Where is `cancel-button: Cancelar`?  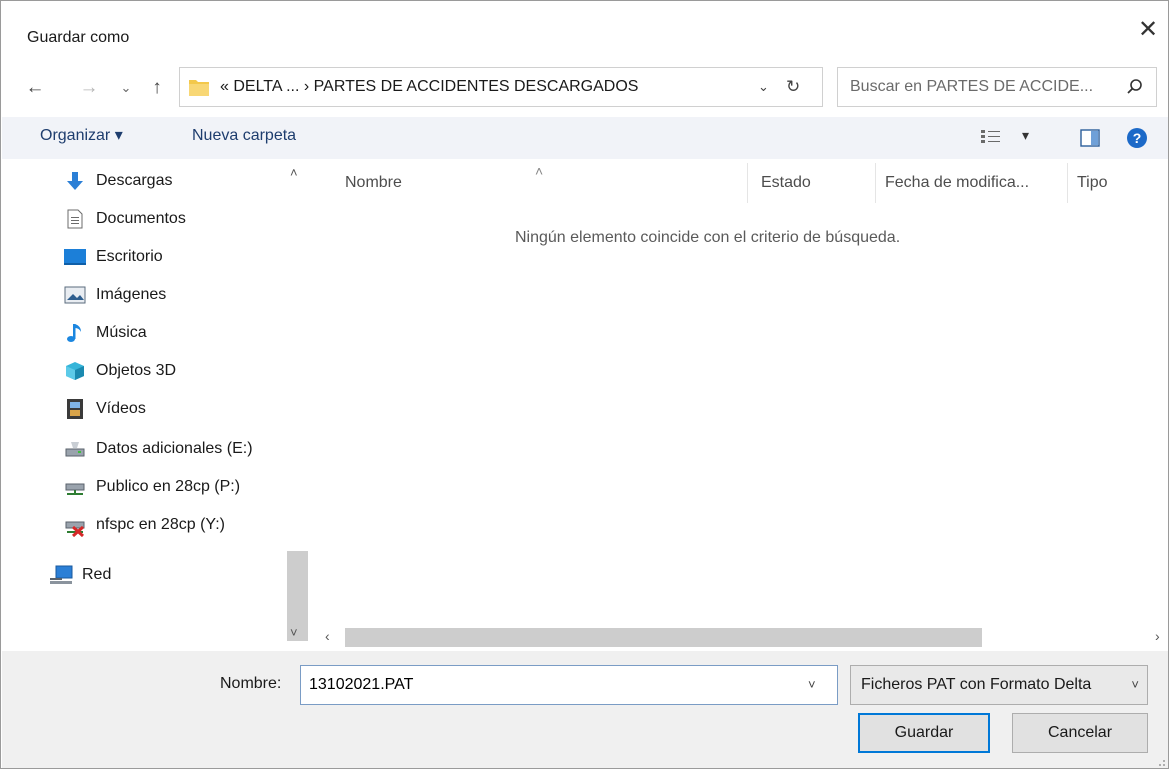 cancel-button: Cancelar is located at coordinates (1080, 733).